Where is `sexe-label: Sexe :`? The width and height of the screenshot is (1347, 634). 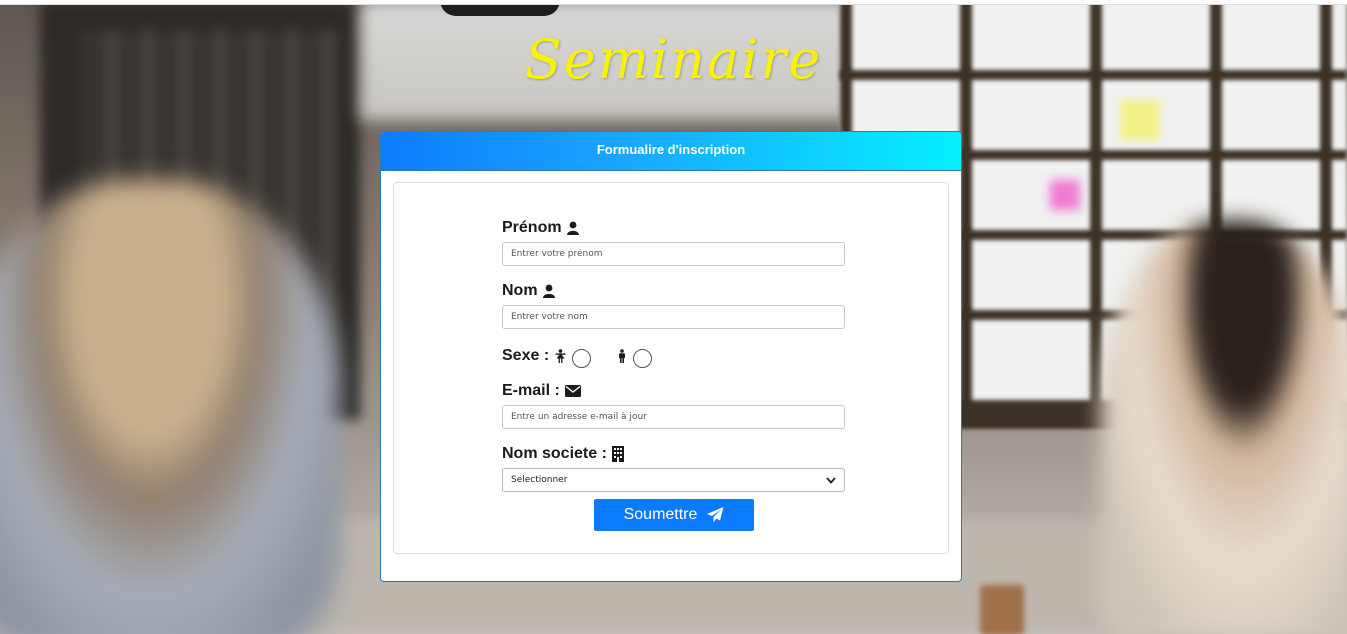 sexe-label: Sexe : is located at coordinates (525, 356).